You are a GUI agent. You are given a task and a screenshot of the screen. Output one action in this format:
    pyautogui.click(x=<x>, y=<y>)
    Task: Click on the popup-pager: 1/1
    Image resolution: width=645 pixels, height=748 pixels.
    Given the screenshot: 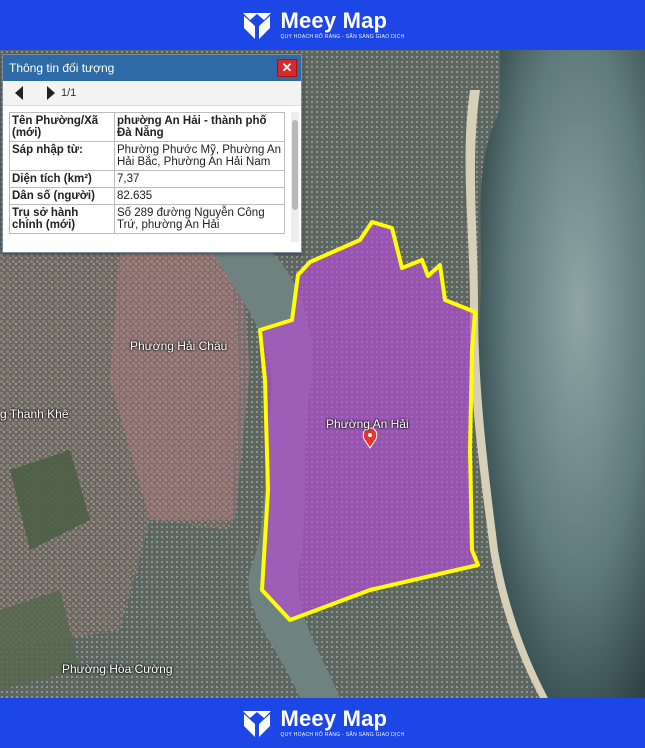 What is the action you would take?
    pyautogui.click(x=152, y=93)
    